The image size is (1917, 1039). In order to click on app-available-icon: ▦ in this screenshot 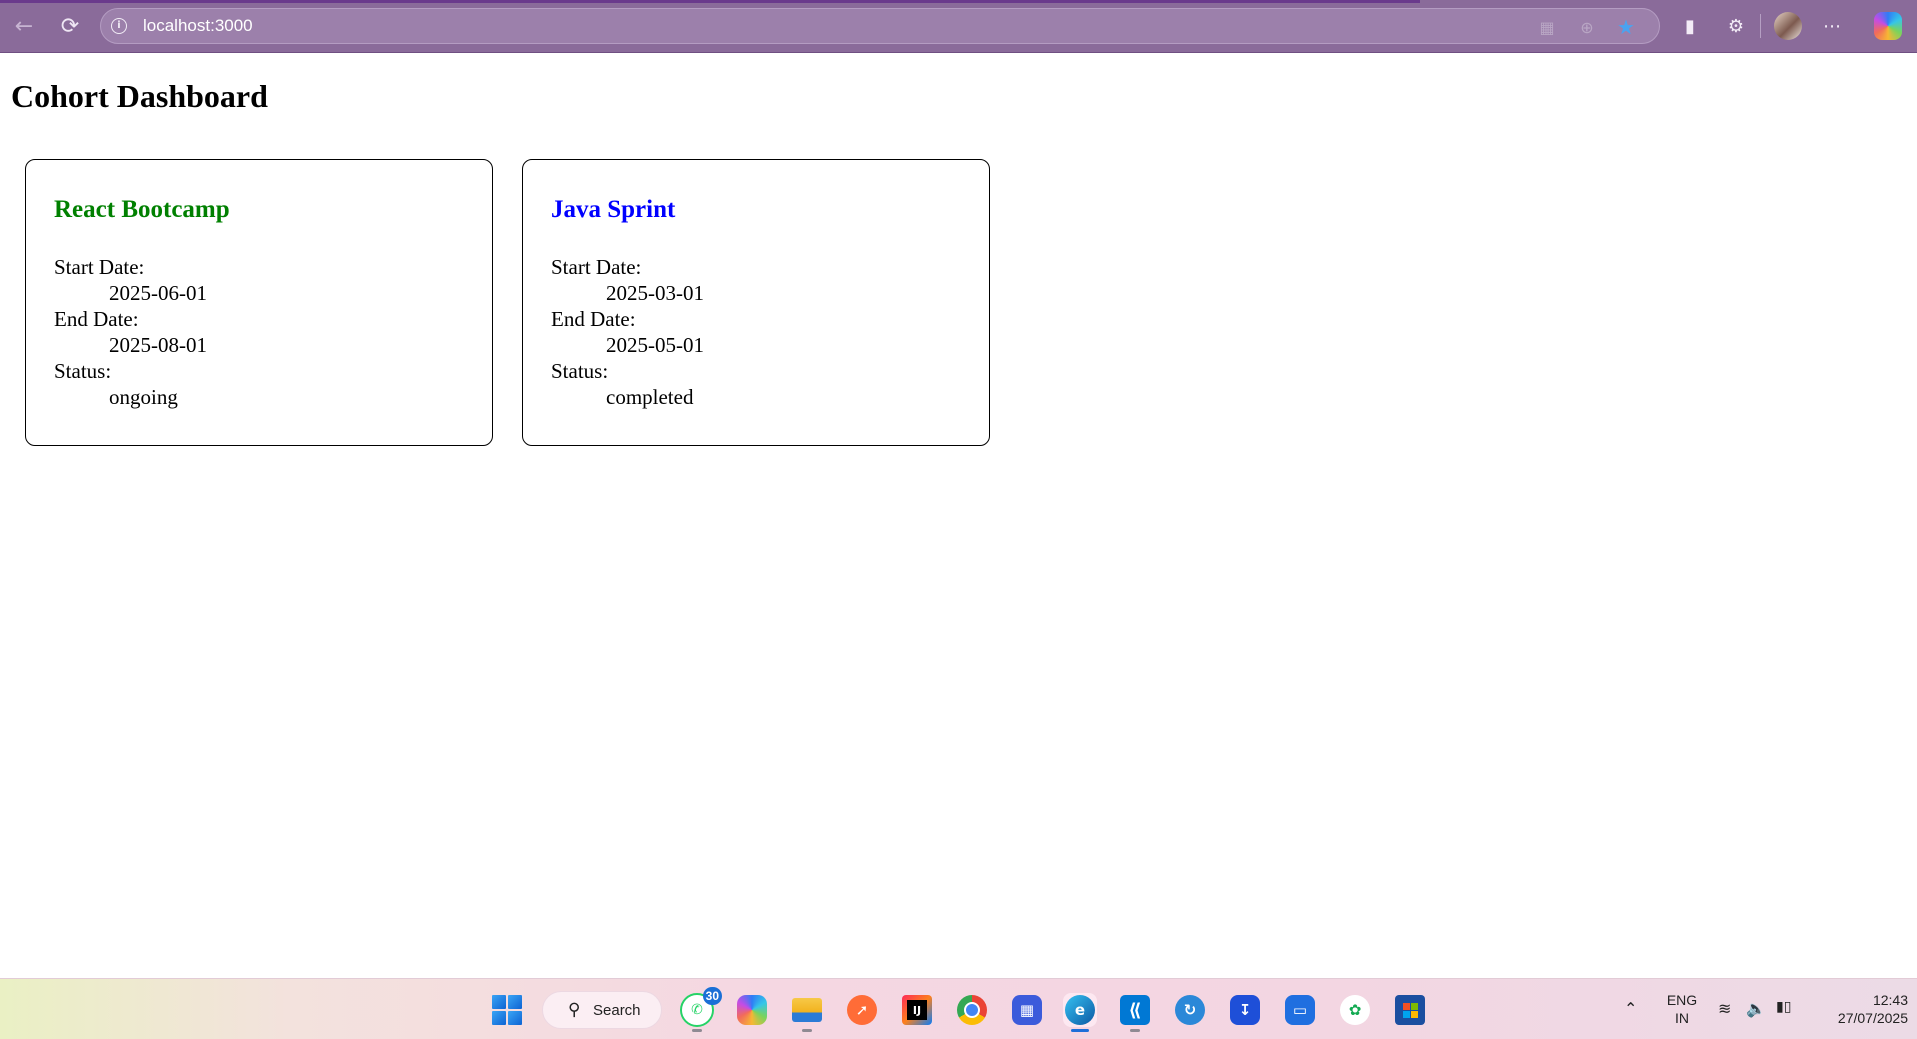, I will do `click(1547, 27)`.